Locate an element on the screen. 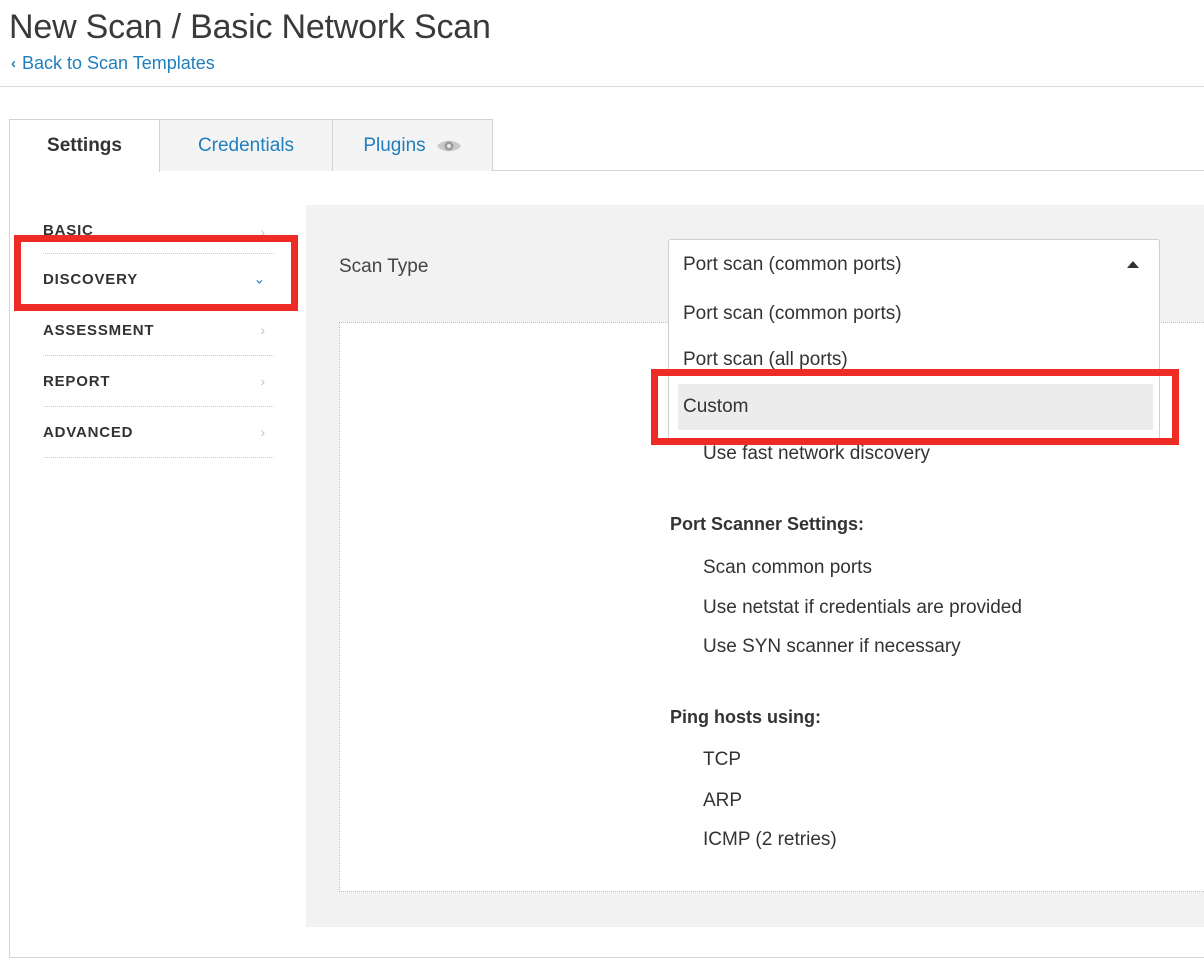 This screenshot has width=1204, height=971. tab-plugins-label: Plugins is located at coordinates (394, 145).